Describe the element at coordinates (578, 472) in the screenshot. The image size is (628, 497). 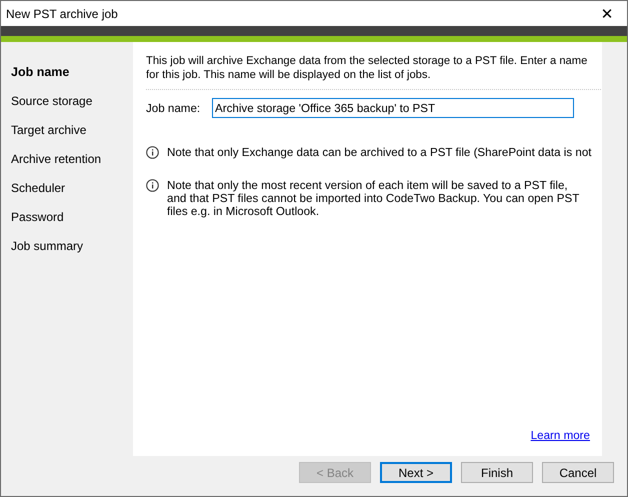
I see `wizard-button: Cancel` at that location.